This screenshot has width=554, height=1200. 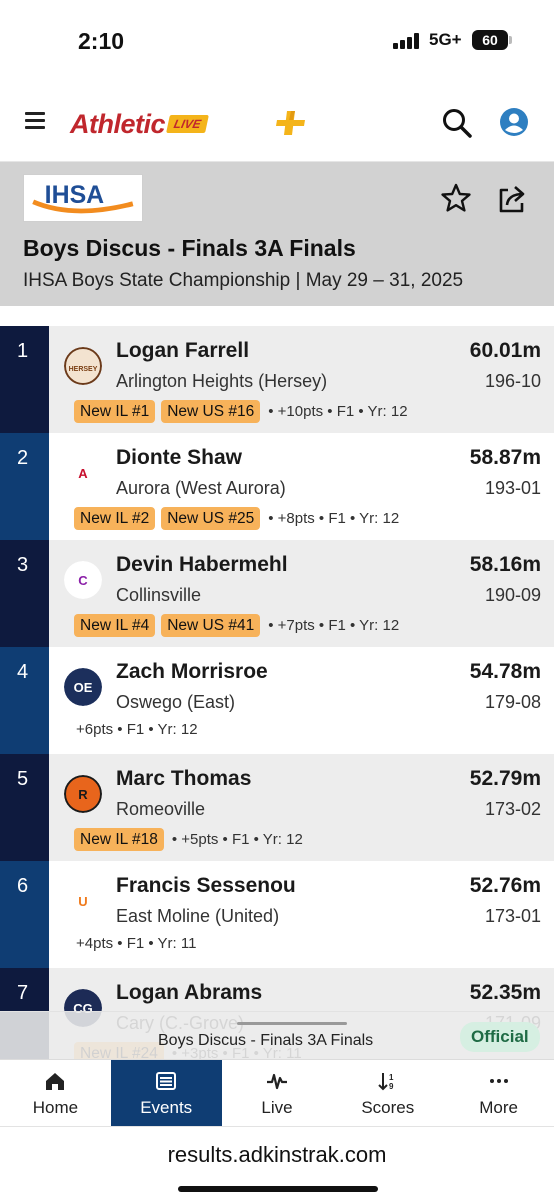 I want to click on mark-imperial: 179-08, so click(x=512, y=702).